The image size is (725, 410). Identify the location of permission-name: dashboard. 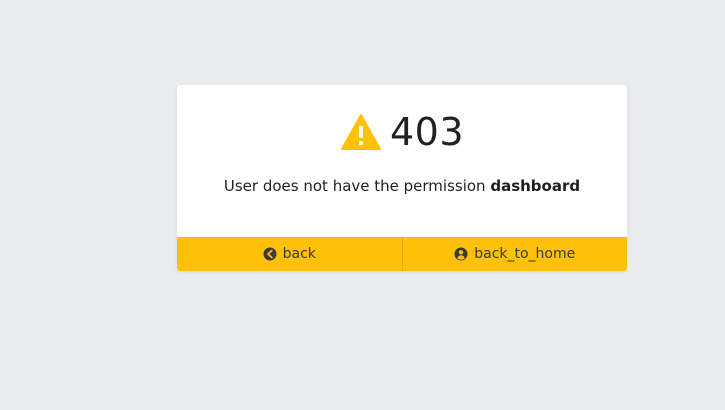
(535, 186).